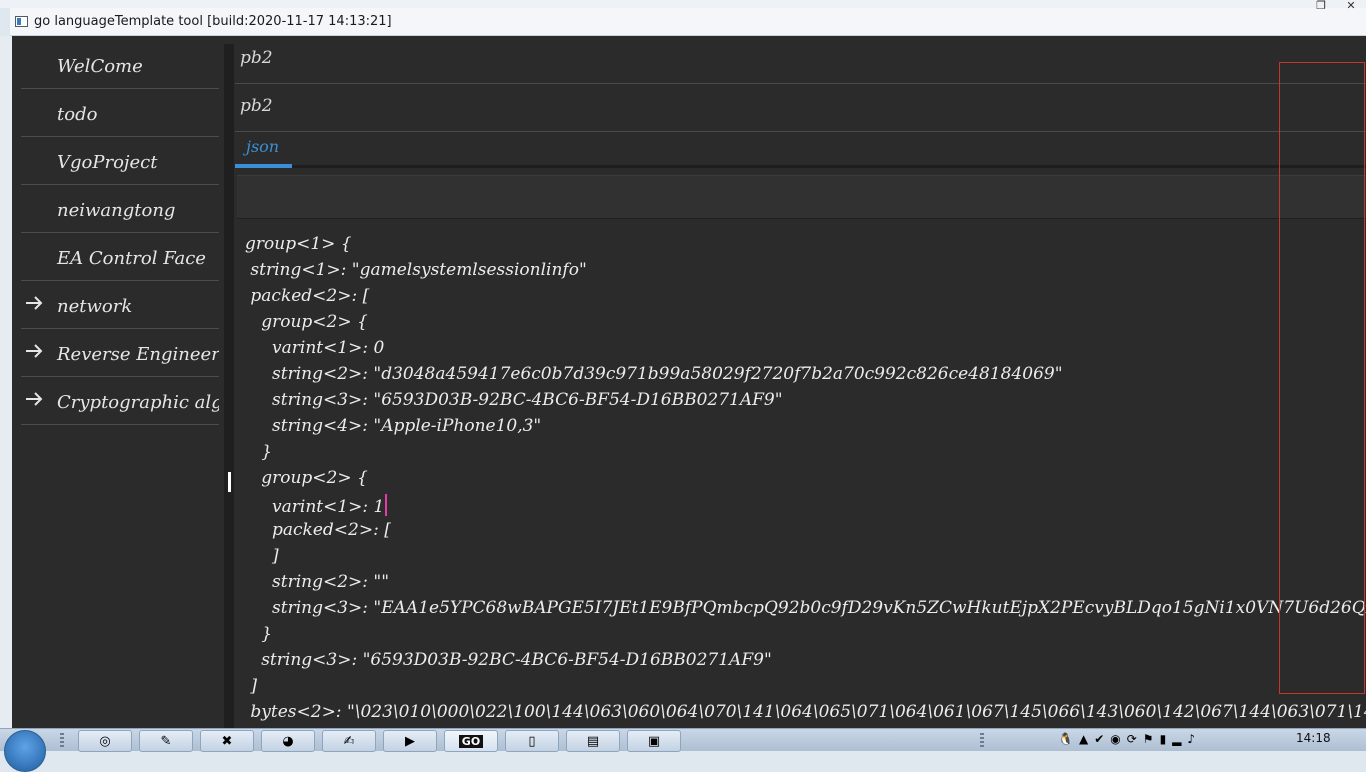  I want to click on media-icon: ▶, so click(410, 741).